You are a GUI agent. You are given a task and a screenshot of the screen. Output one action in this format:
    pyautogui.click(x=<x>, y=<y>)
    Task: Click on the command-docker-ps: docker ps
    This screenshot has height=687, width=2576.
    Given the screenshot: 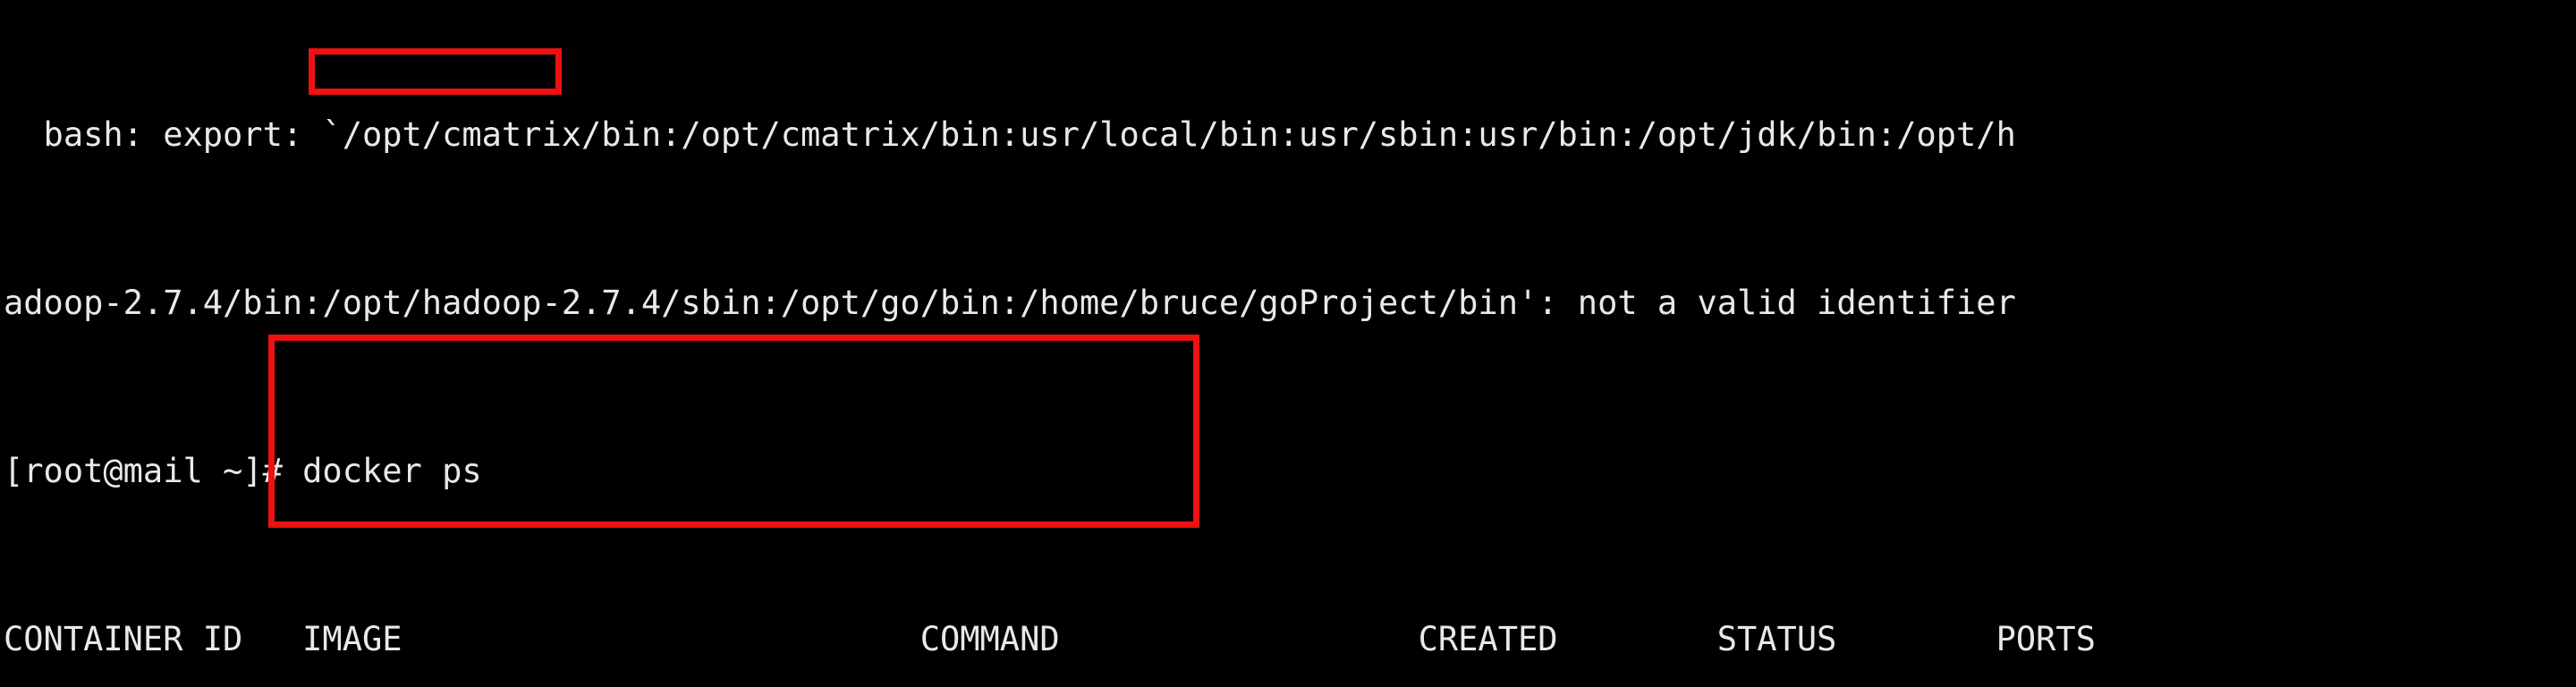 What is the action you would take?
    pyautogui.click(x=392, y=471)
    